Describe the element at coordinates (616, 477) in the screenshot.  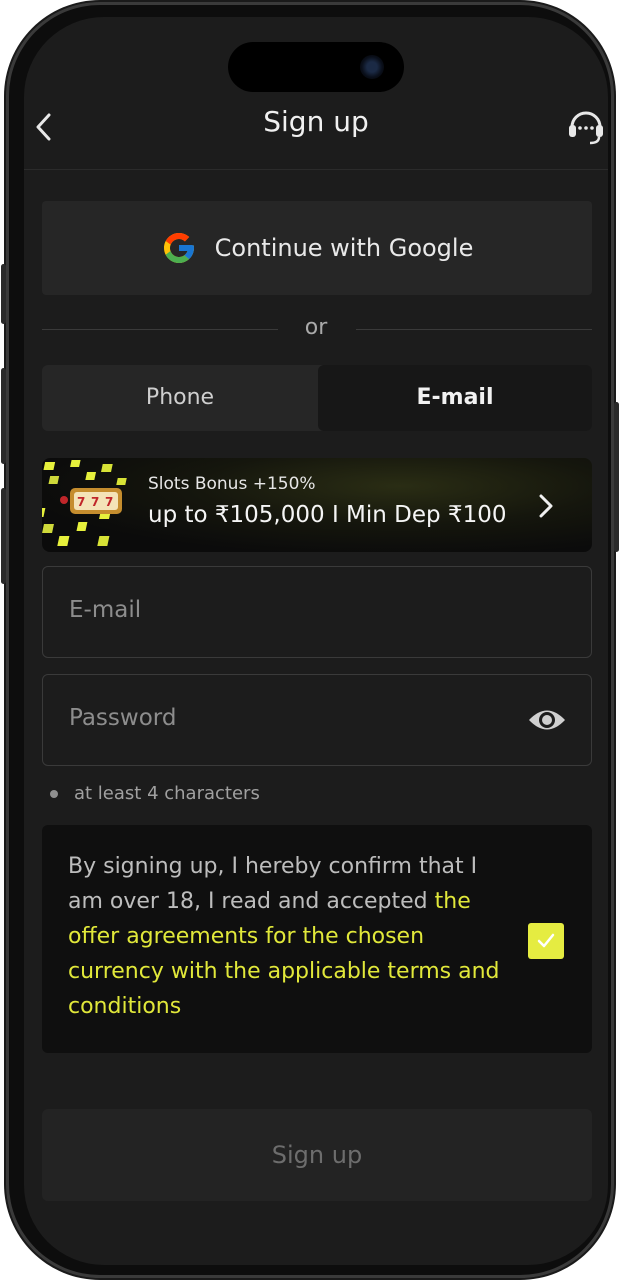
I see `power-button` at that location.